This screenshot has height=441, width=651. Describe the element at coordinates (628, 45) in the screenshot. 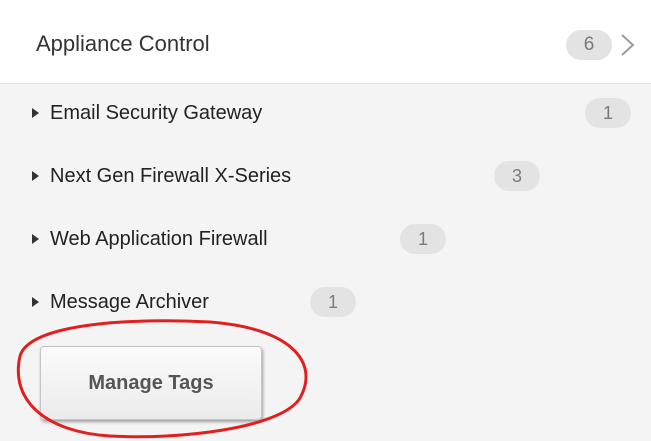

I see `chevron-right-icon` at that location.